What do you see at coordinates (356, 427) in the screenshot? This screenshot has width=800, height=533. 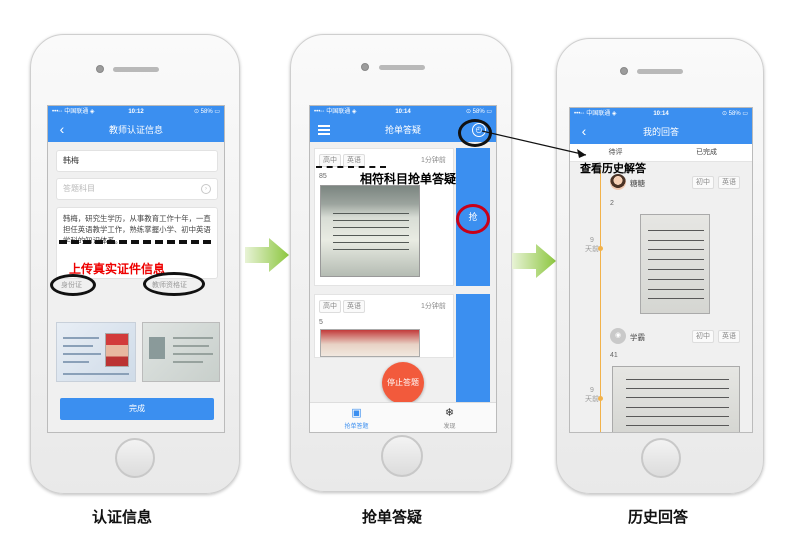 I see `tab-label: 抢单答题` at bounding box center [356, 427].